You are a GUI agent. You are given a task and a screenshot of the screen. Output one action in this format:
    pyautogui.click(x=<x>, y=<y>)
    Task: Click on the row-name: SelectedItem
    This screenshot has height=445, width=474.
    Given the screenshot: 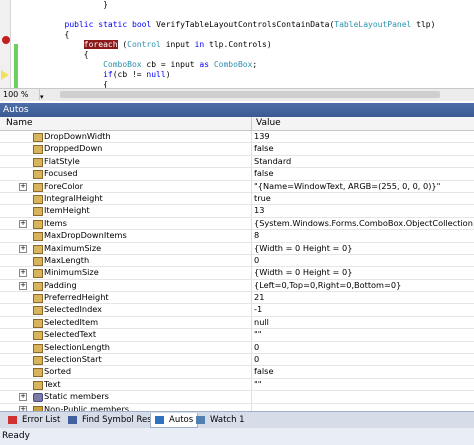 What is the action you would take?
    pyautogui.click(x=71, y=321)
    